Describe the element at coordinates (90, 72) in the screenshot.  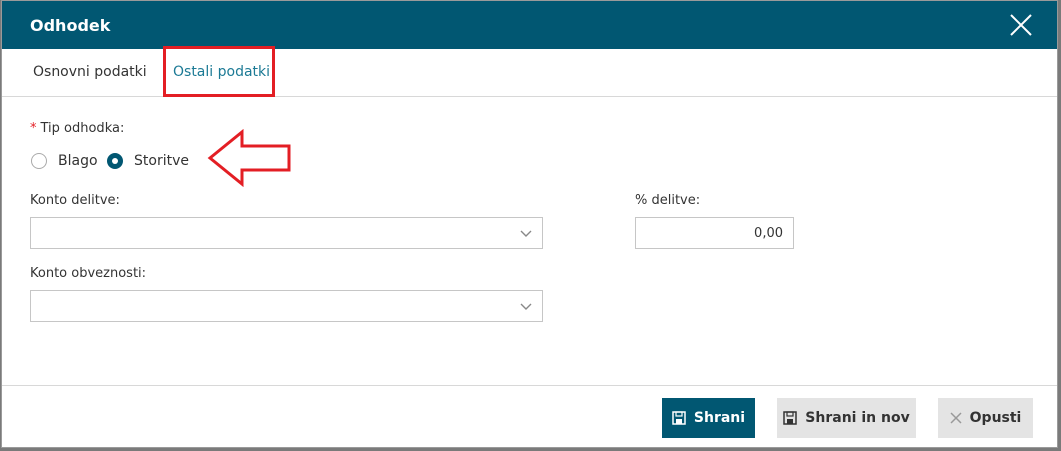
I see `tab-osnovni-podatki: Osnovni podatki` at that location.